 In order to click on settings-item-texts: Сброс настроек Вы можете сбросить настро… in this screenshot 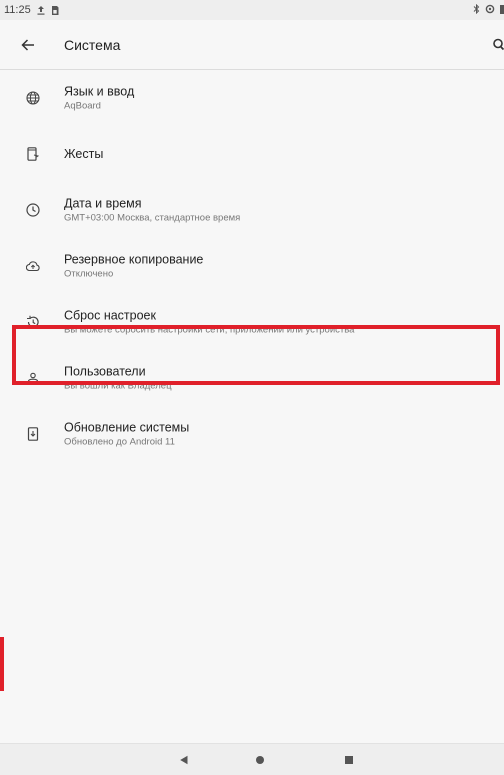, I will do `click(209, 322)`.